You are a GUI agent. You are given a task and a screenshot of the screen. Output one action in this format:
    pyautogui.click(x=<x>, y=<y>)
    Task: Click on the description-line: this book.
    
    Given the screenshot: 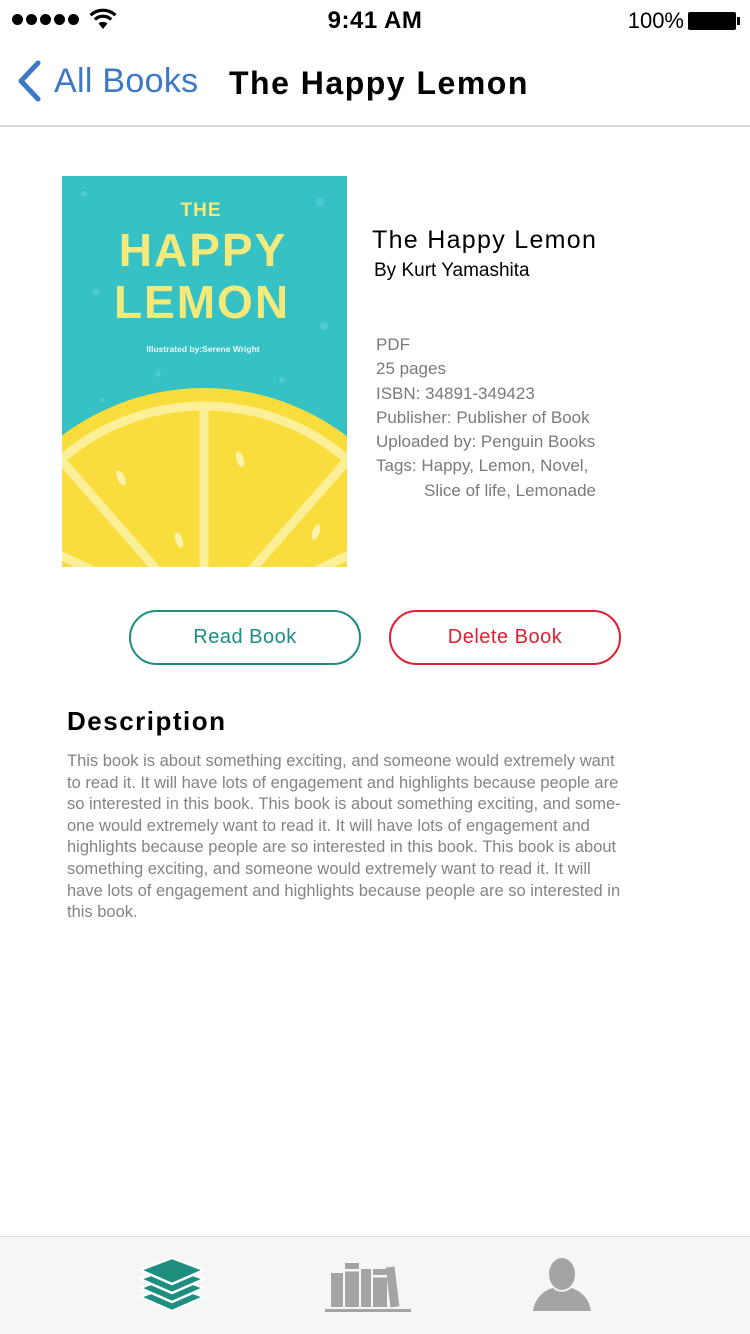 What is the action you would take?
    pyautogui.click(x=102, y=912)
    